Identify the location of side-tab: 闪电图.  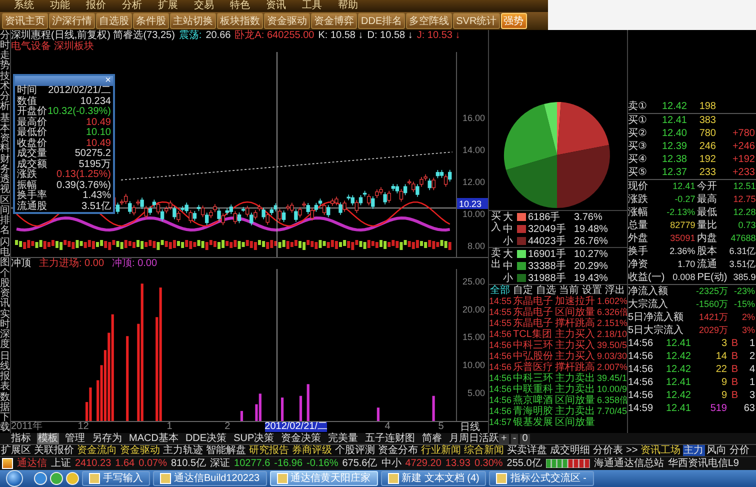
(5, 253).